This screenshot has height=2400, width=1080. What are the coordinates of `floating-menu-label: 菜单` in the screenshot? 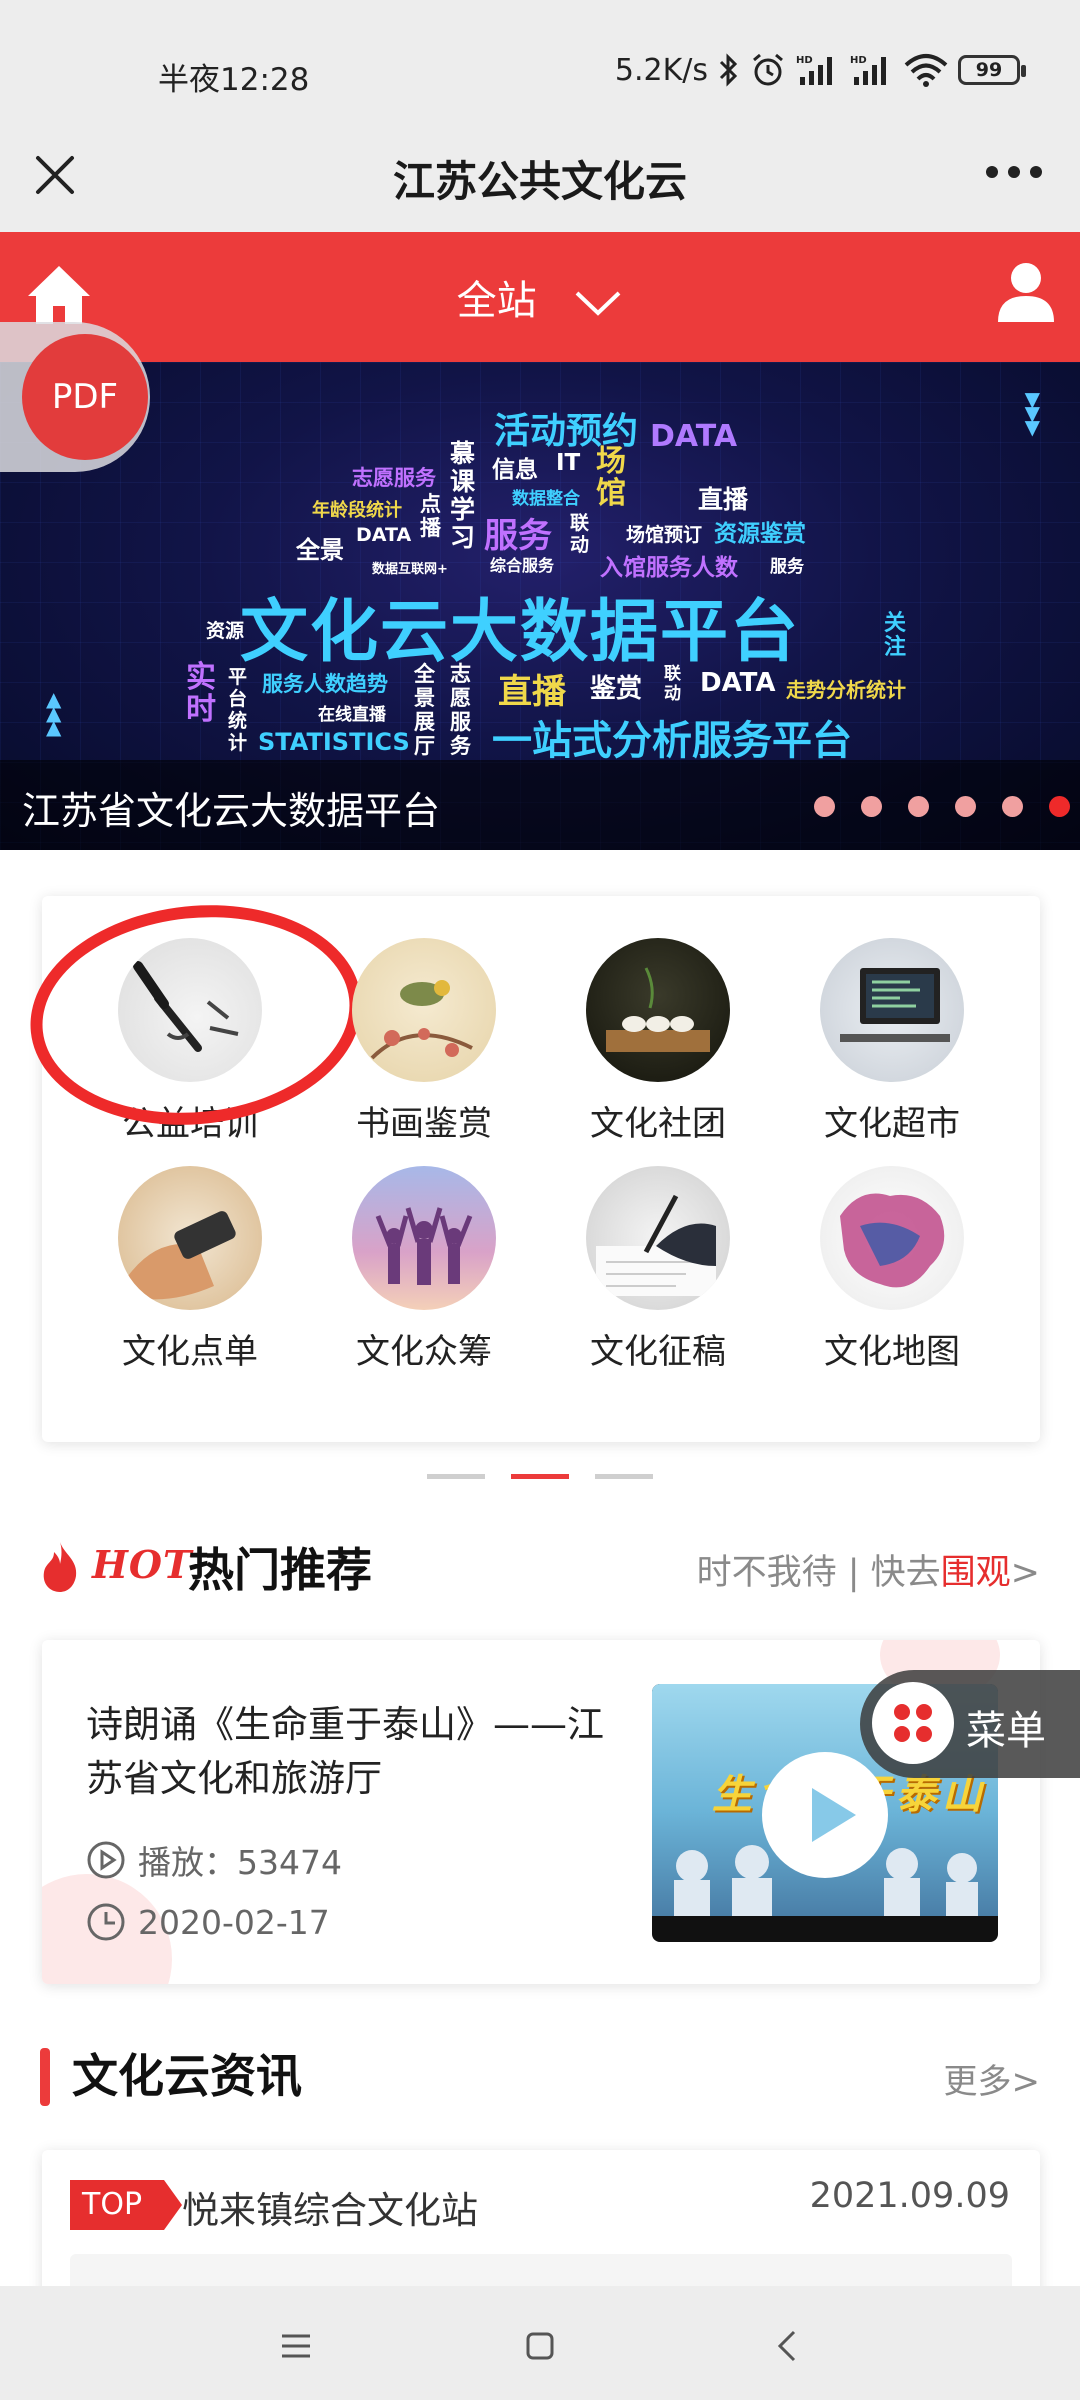 It's located at (1006, 1731).